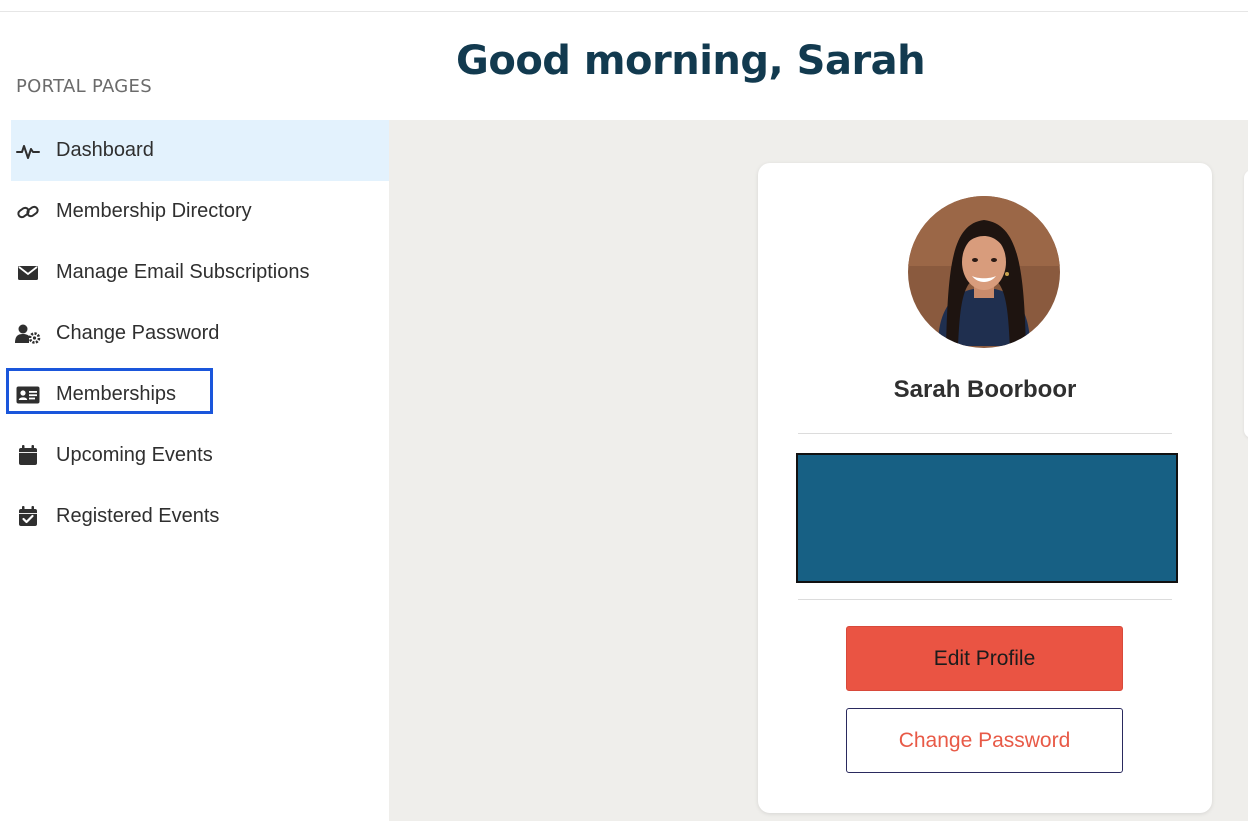 This screenshot has width=1248, height=821. Describe the element at coordinates (691, 61) in the screenshot. I see `page-title: Good morning, Sarah` at that location.